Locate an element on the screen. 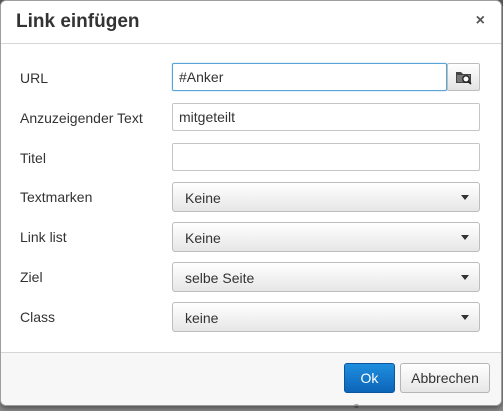 The height and width of the screenshot is (411, 503). url-field-wrapper is located at coordinates (309, 77).